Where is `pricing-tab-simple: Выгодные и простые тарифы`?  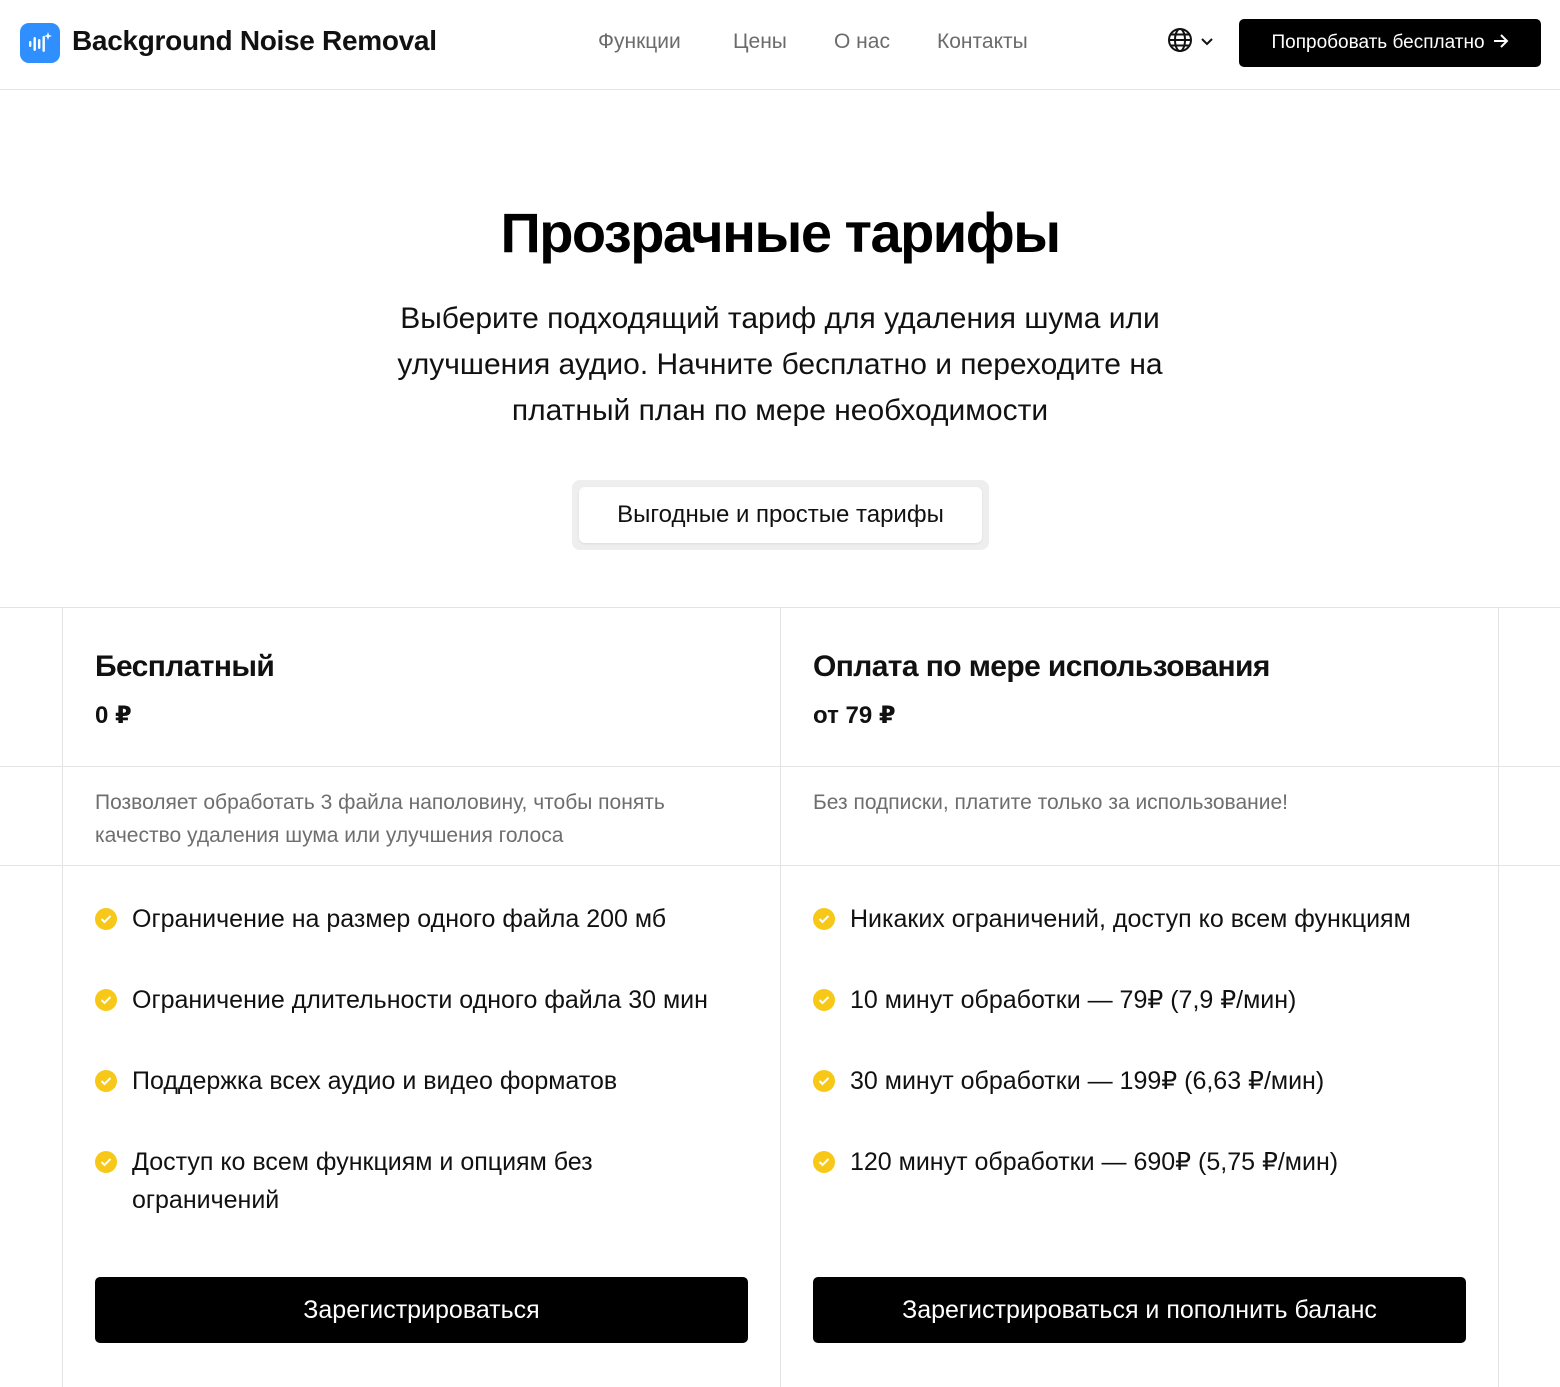
pricing-tab-simple: Выгодные и простые тарифы is located at coordinates (780, 515).